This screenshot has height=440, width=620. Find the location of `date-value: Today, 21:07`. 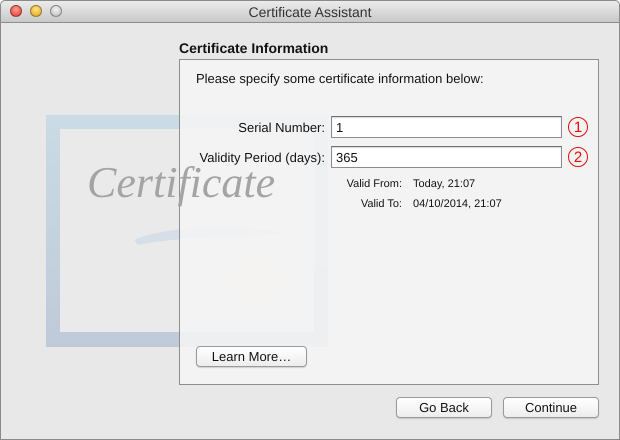

date-value: Today, 21:07 is located at coordinates (444, 184).